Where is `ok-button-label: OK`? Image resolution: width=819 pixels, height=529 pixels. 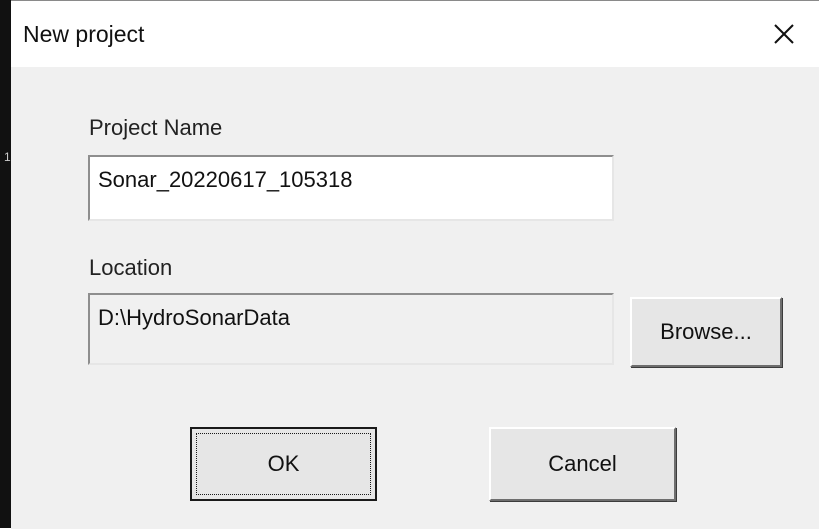
ok-button-label: OK is located at coordinates (283, 463).